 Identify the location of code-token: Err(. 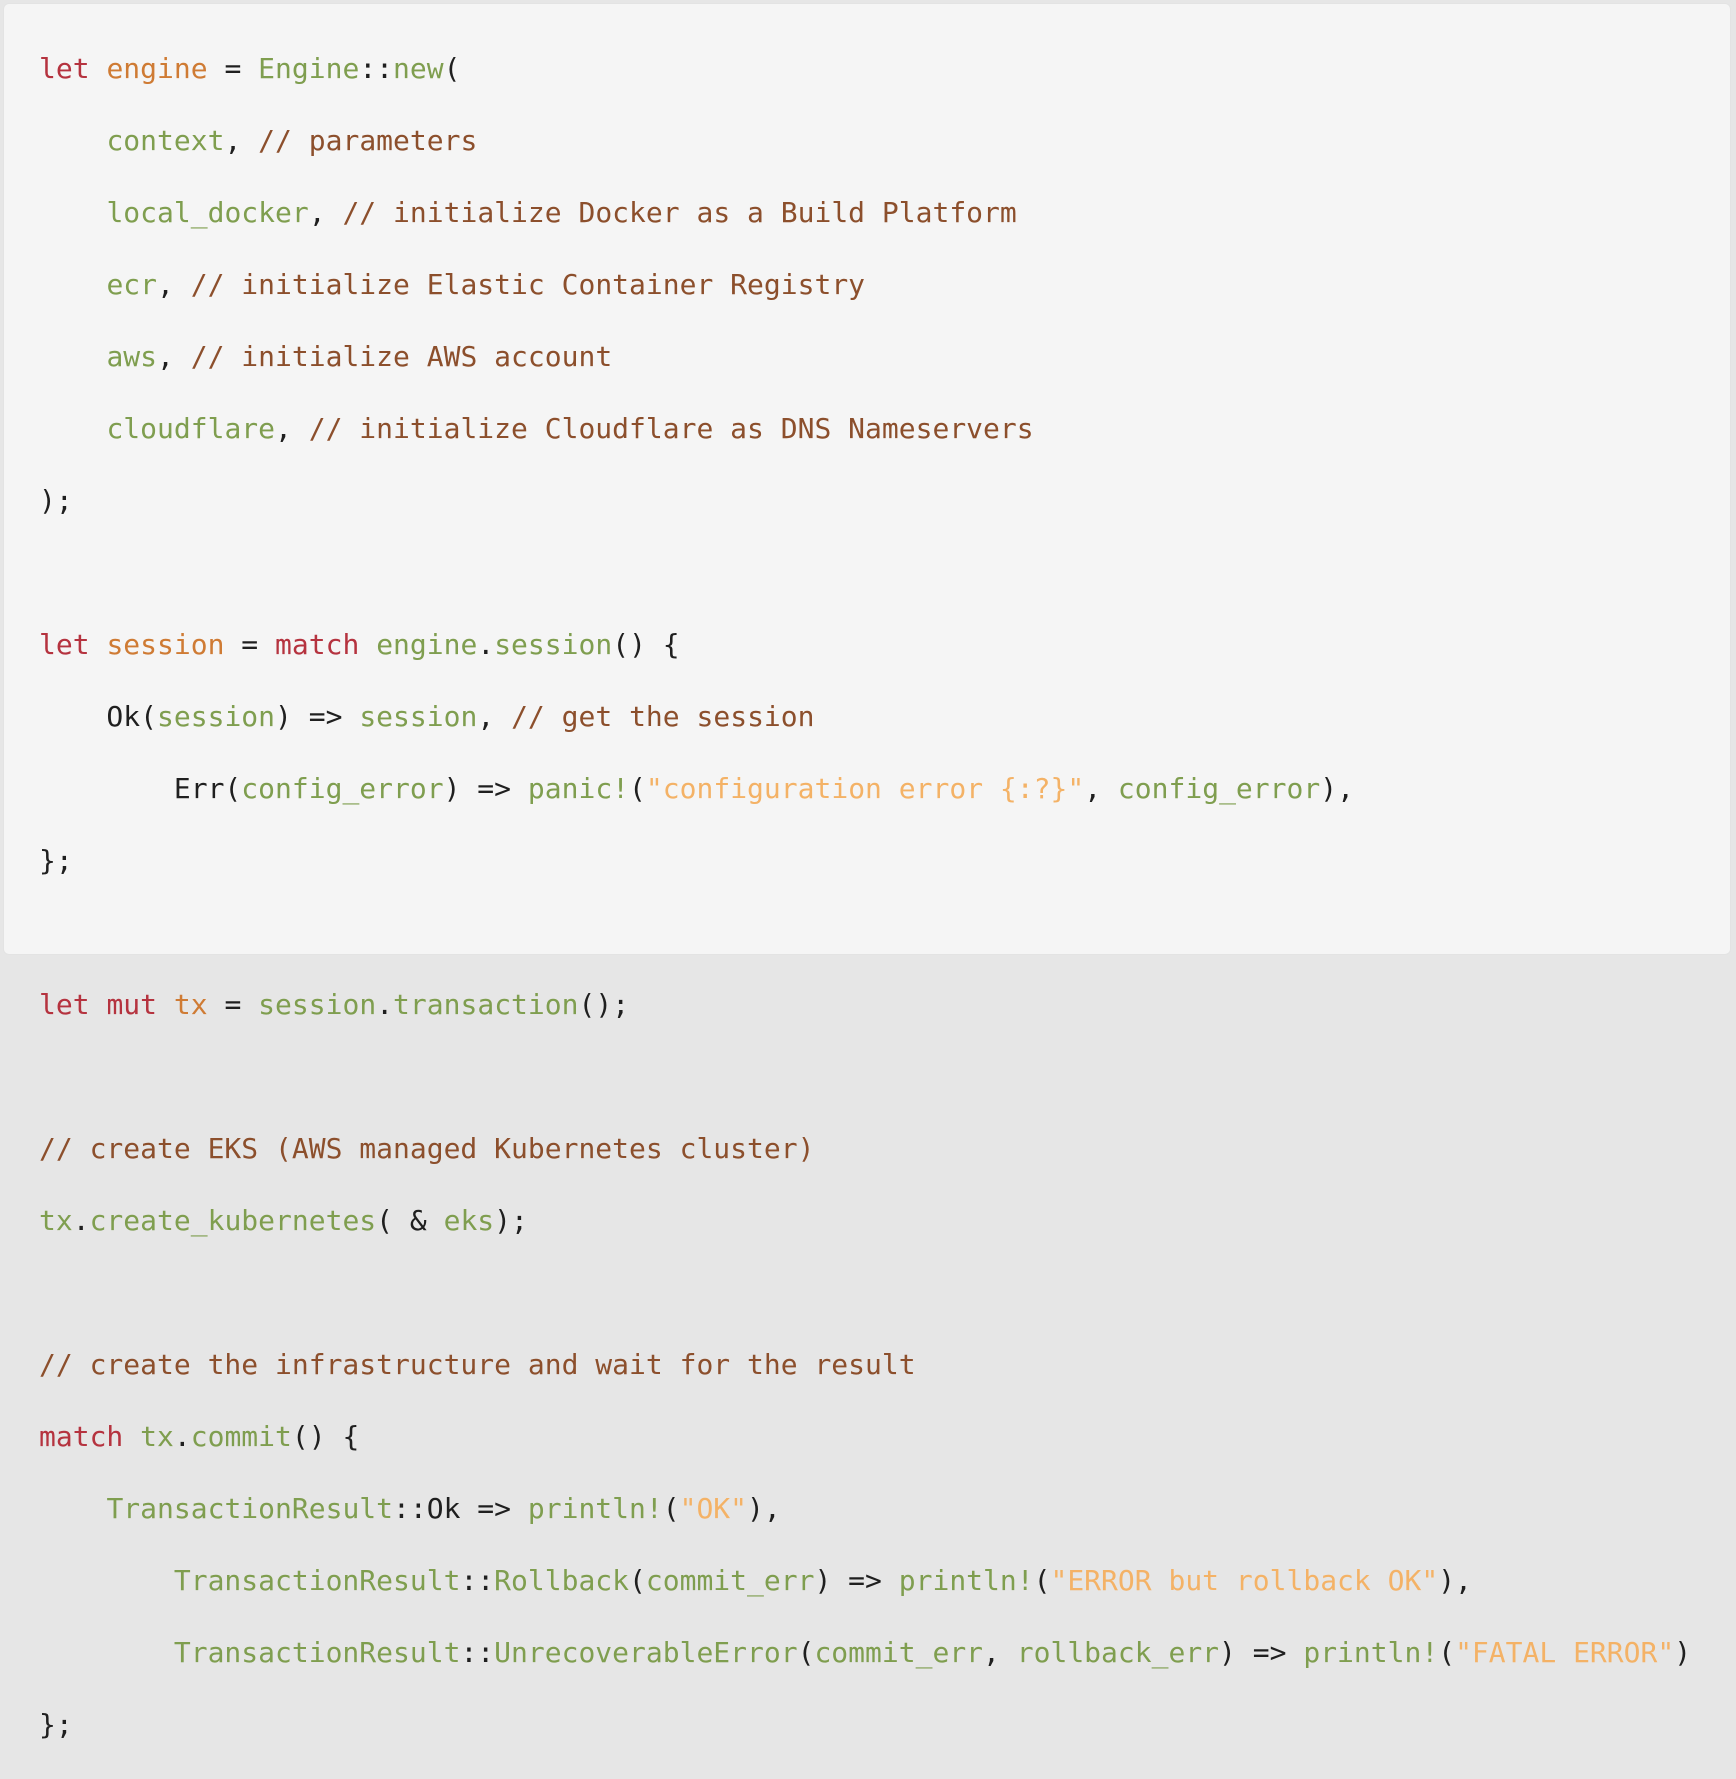
(140, 788).